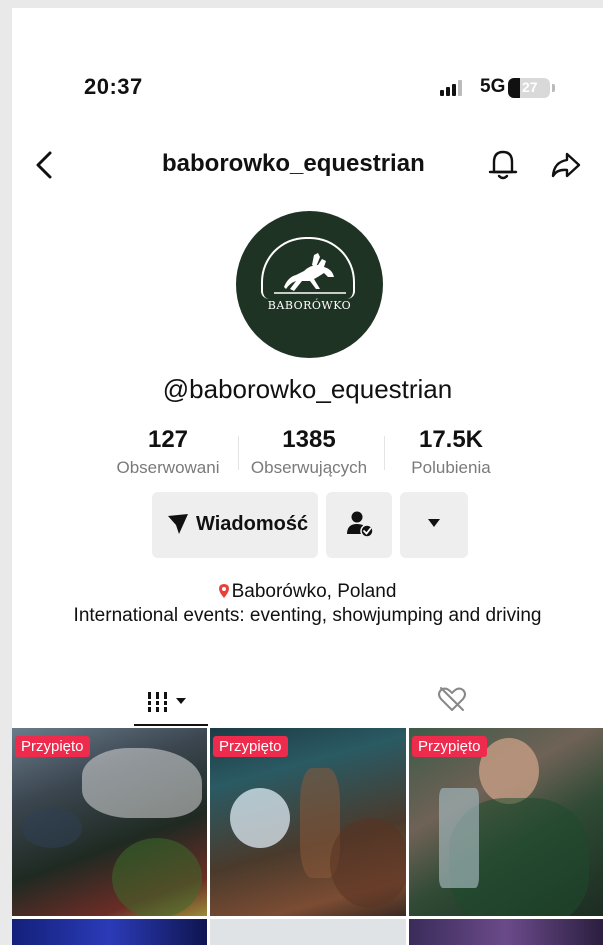  Describe the element at coordinates (113, 86) in the screenshot. I see `clock: 20:37` at that location.